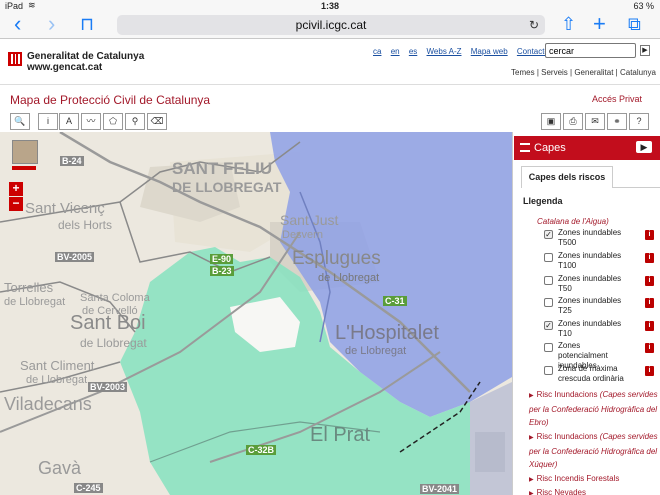  What do you see at coordinates (25, 152) in the screenshot?
I see `basemap-thumbnail` at bounding box center [25, 152].